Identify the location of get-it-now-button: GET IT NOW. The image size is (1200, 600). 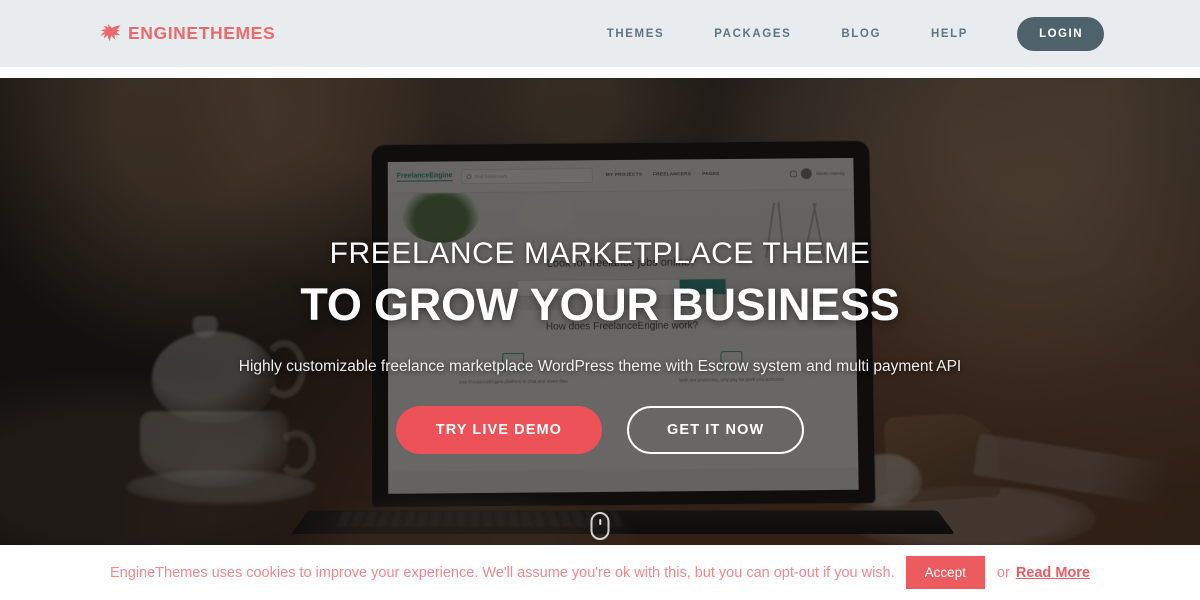
(716, 430).